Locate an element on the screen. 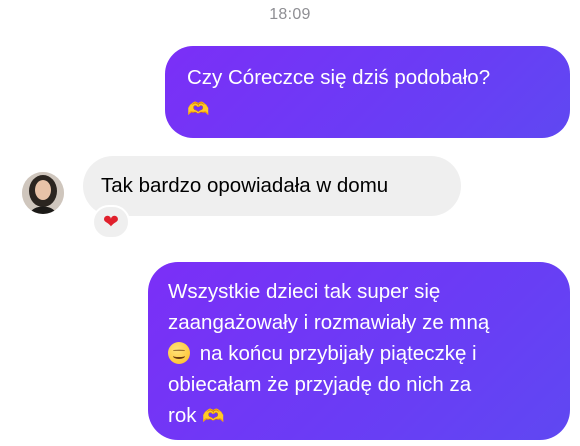 Image resolution: width=580 pixels, height=446 pixels. red-heart-icon: ❤ is located at coordinates (111, 221).